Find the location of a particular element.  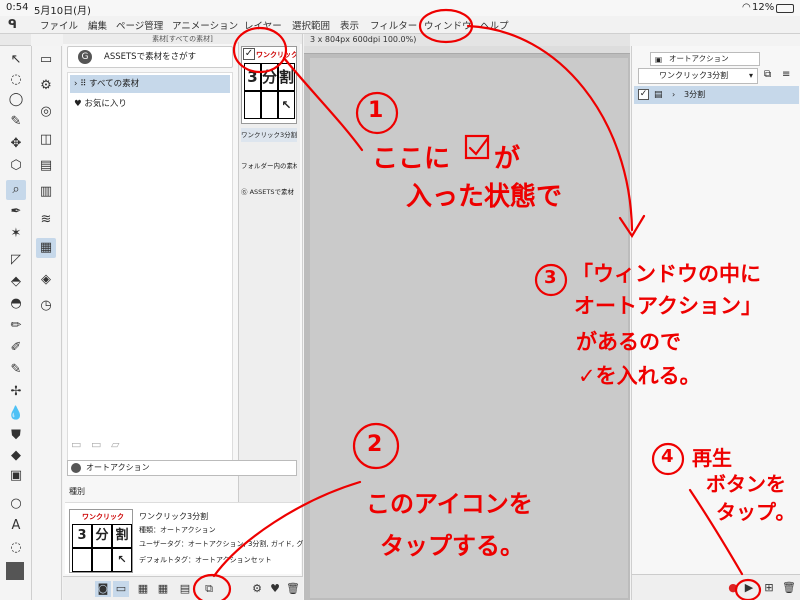

annotation-1-line1b: が is located at coordinates (507, 159).